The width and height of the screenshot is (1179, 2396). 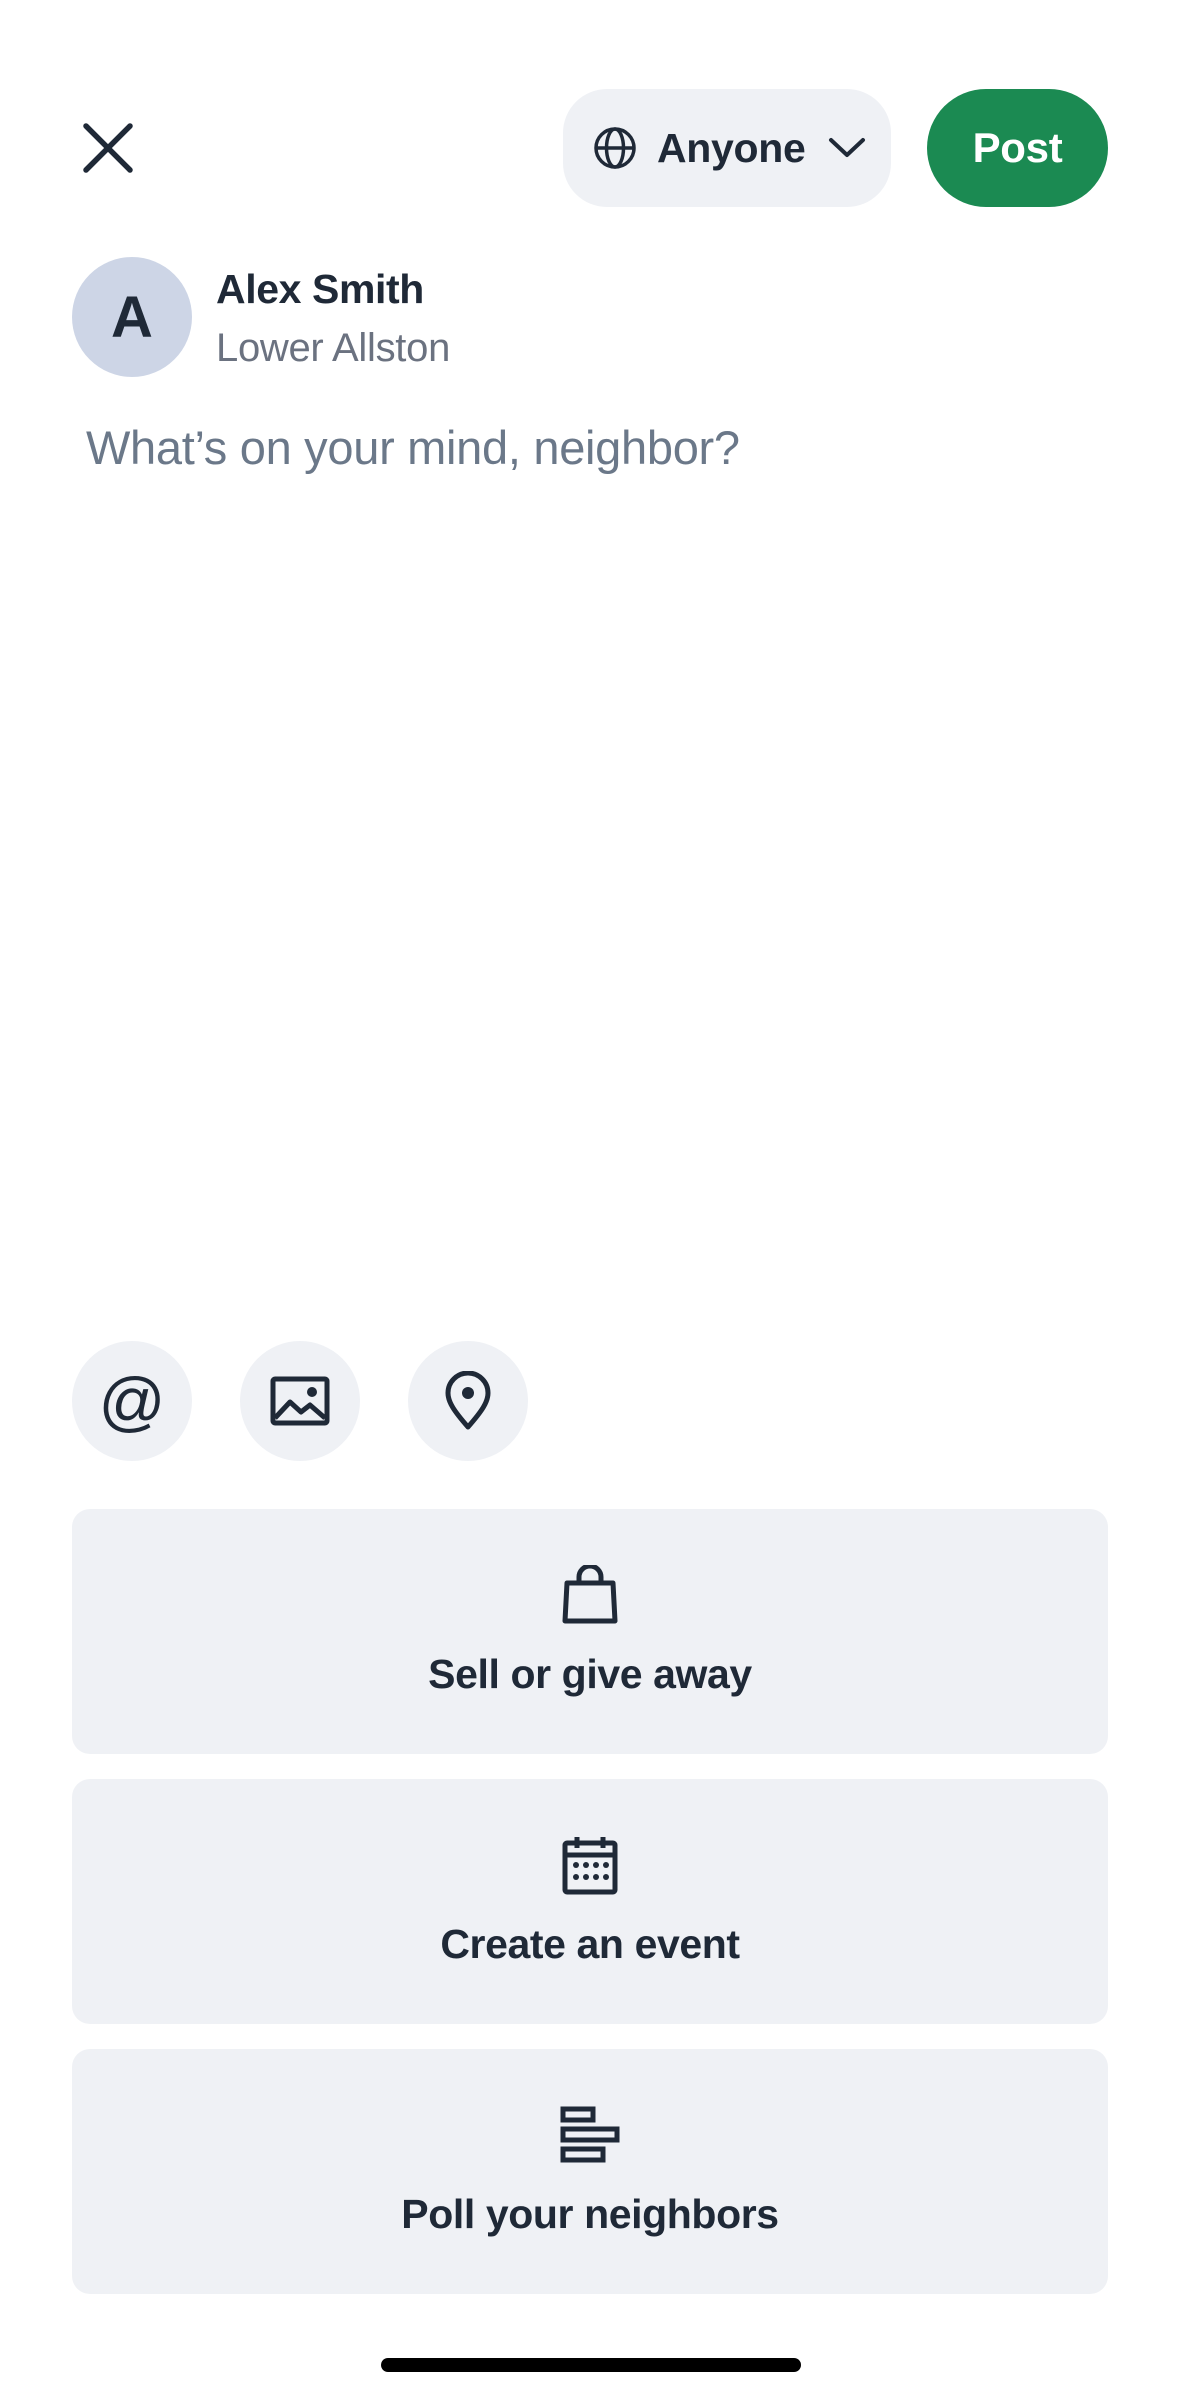 I want to click on globe-icon, so click(x=615, y=148).